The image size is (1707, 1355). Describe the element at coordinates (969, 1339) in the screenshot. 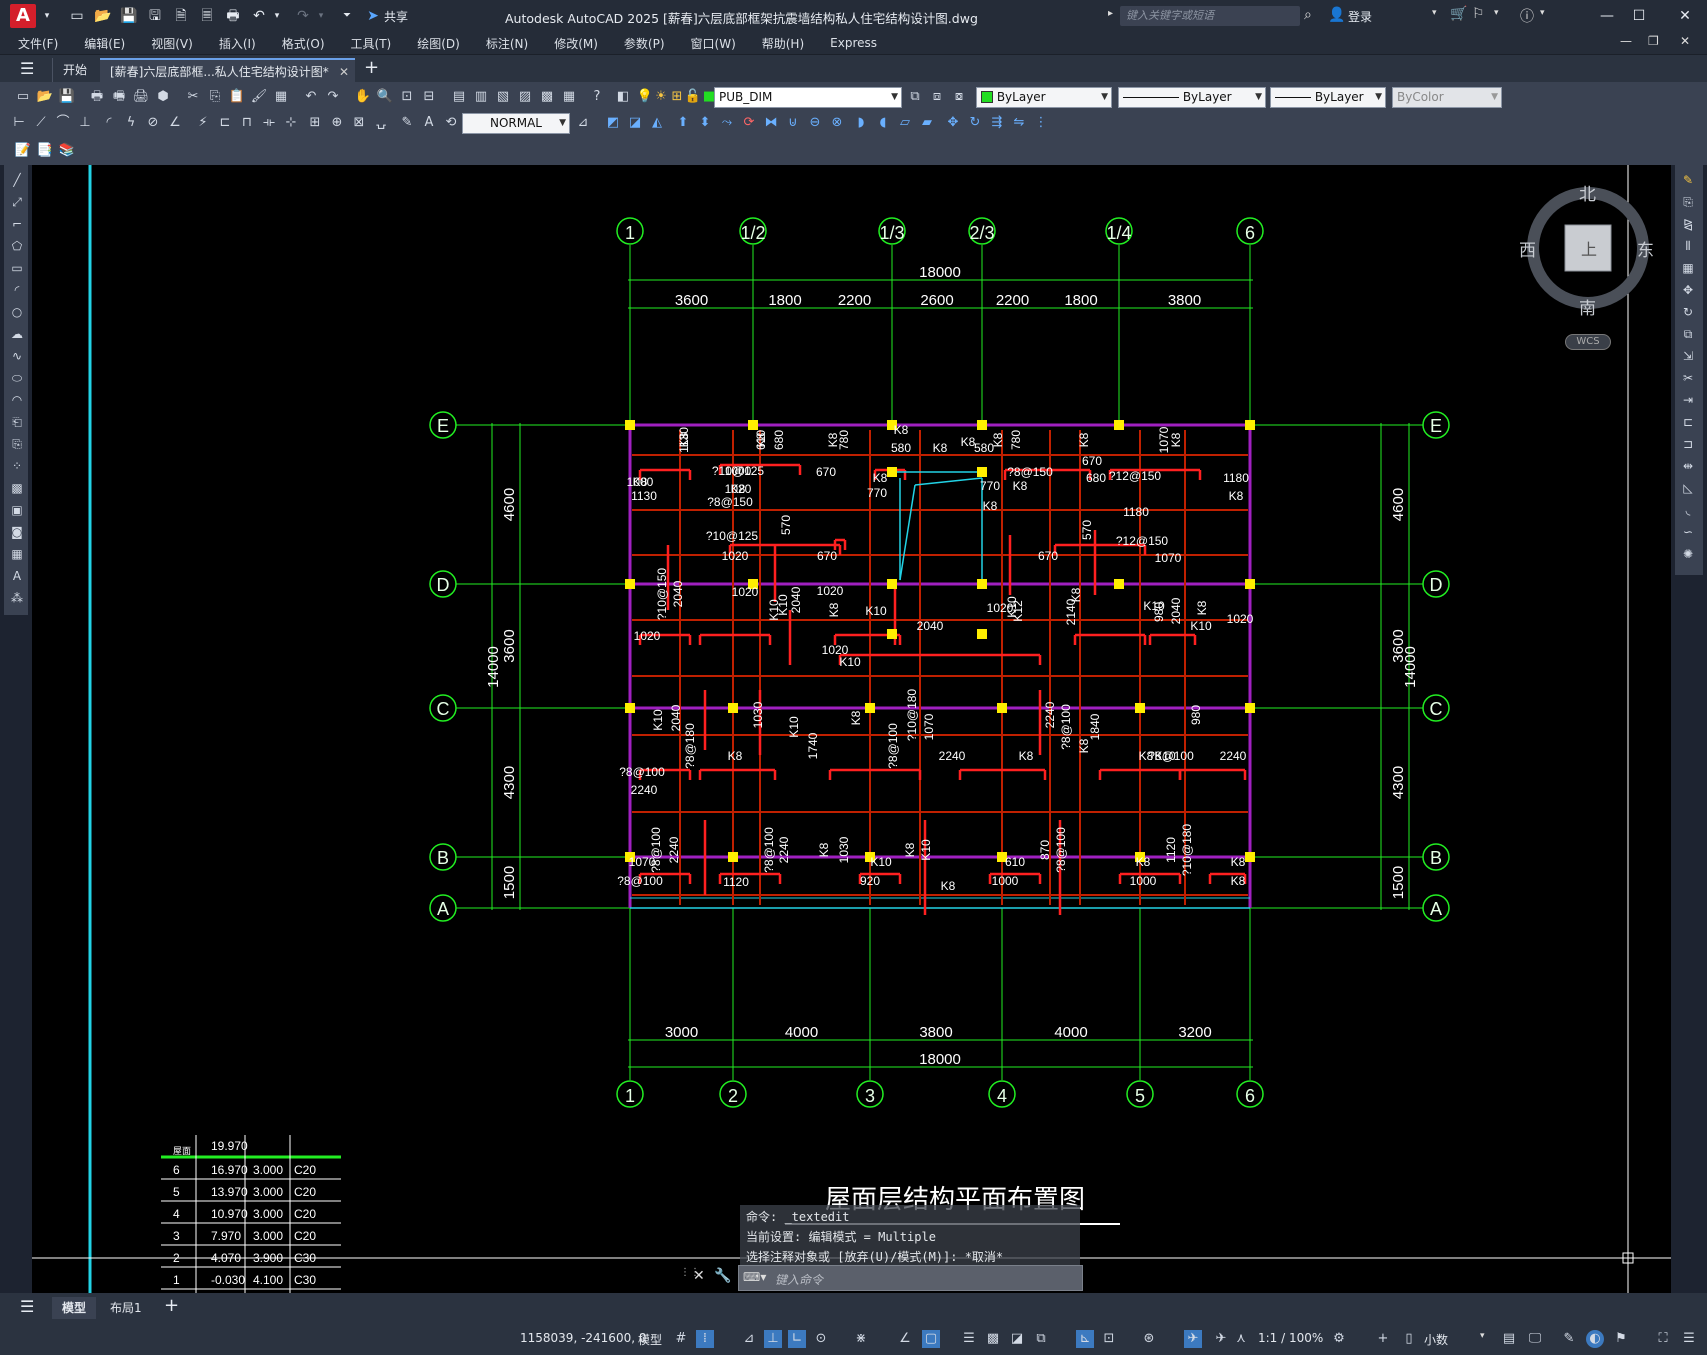

I see `lineweight-toggle-icon: ☰` at that location.